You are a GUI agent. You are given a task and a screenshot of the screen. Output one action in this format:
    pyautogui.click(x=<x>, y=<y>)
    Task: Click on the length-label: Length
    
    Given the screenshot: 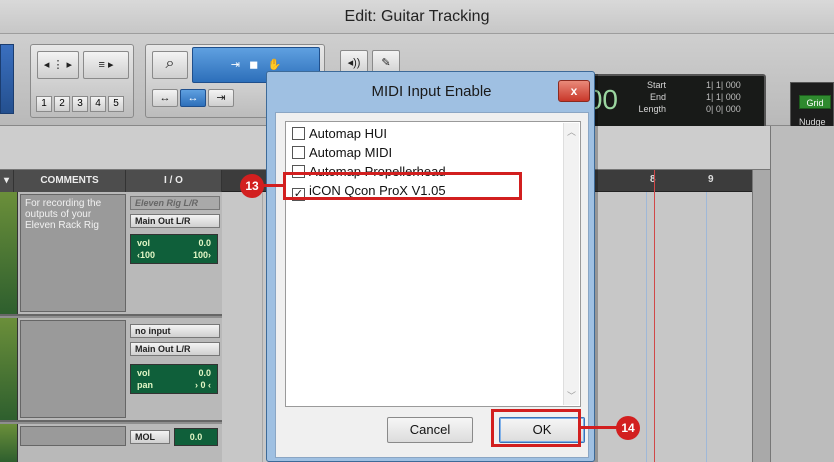 What is the action you would take?
    pyautogui.click(x=652, y=109)
    